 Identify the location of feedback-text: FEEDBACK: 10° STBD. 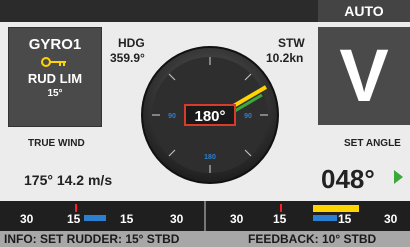
(312, 239).